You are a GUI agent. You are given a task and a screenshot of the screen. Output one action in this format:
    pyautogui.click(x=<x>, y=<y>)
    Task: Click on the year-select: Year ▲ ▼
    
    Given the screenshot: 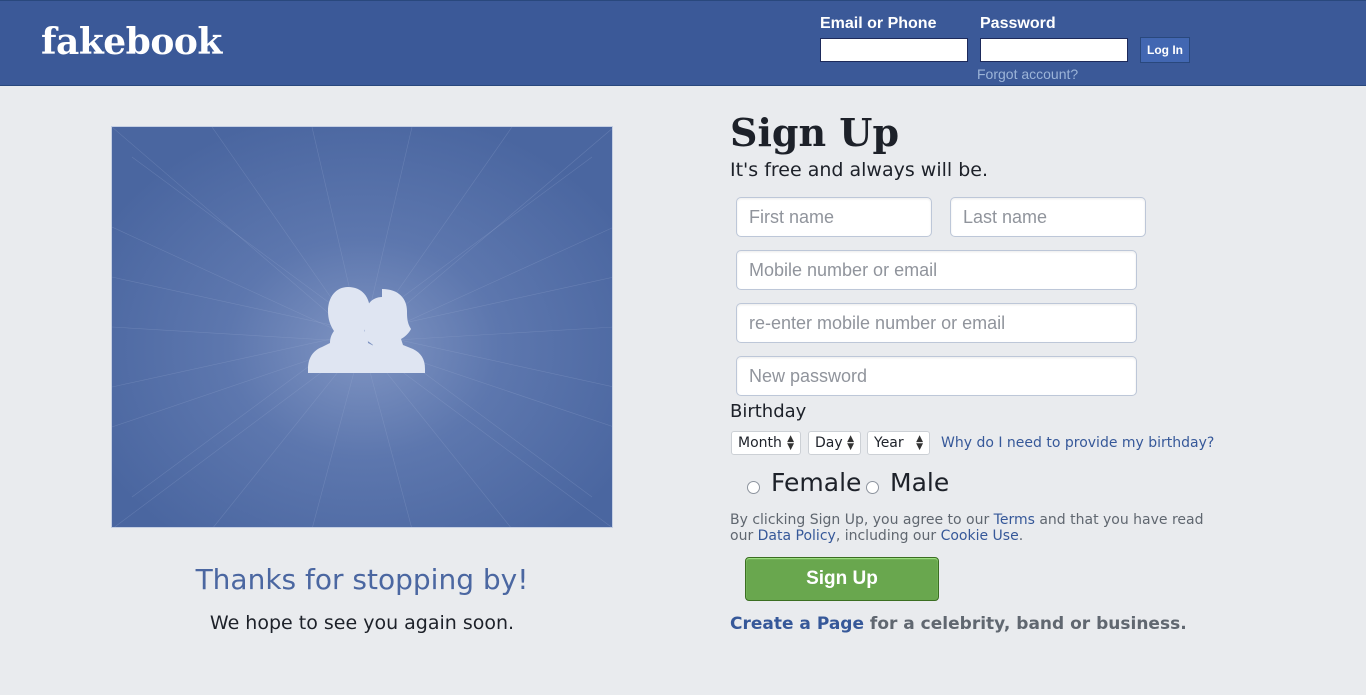 What is the action you would take?
    pyautogui.click(x=898, y=443)
    